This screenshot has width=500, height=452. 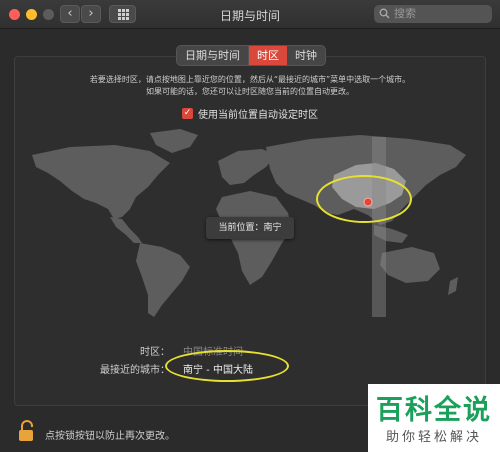 What do you see at coordinates (306, 55) in the screenshot?
I see `tab-clock: 时钟` at bounding box center [306, 55].